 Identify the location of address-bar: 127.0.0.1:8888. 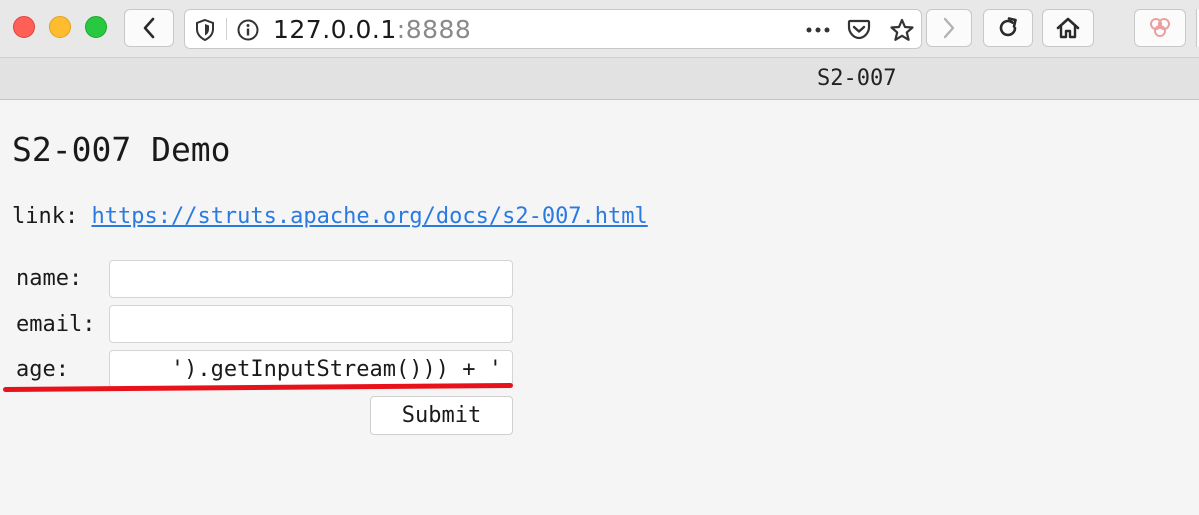
(553, 29).